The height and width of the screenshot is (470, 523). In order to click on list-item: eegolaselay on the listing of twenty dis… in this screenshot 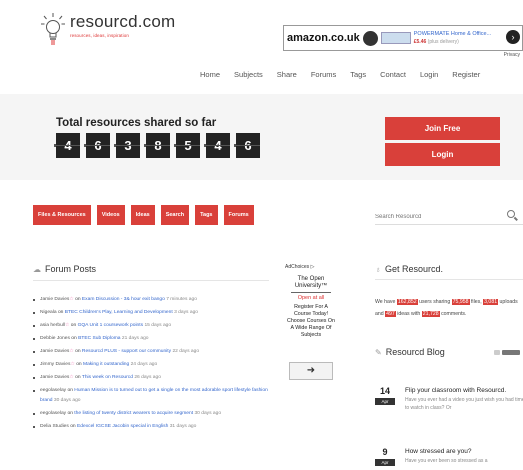, I will do `click(153, 414)`.